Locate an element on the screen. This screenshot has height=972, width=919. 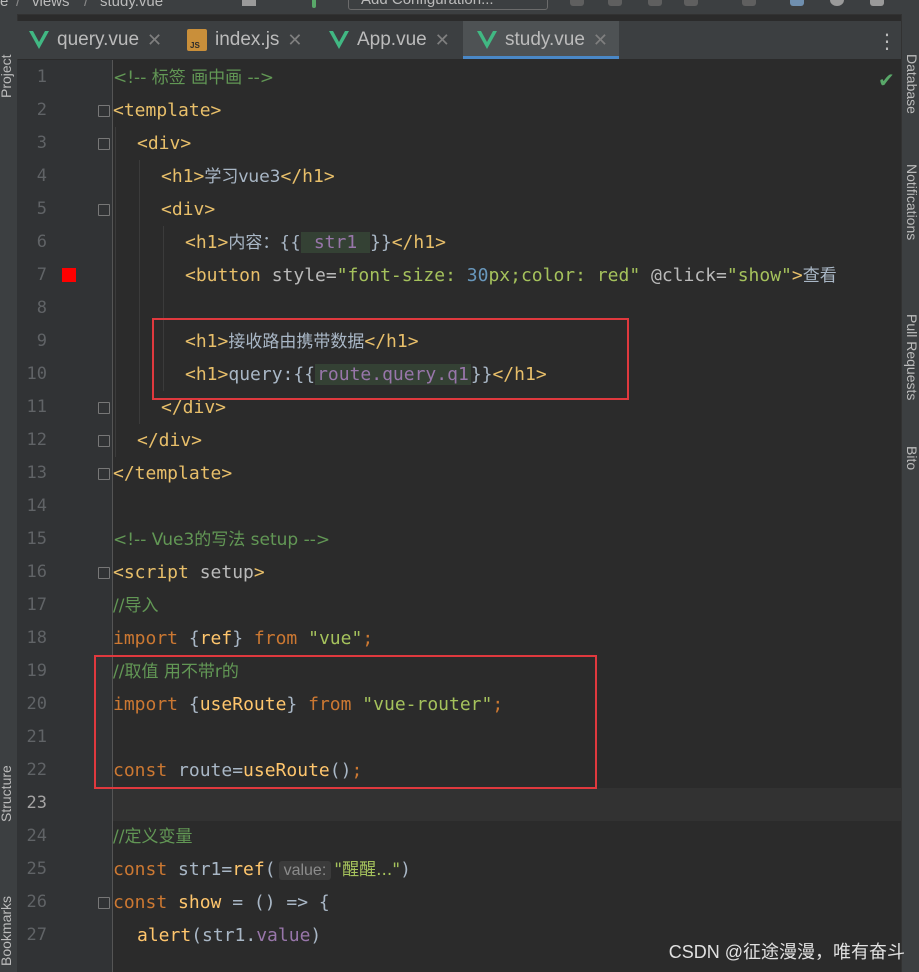
line-number: 10 is located at coordinates (36, 374).